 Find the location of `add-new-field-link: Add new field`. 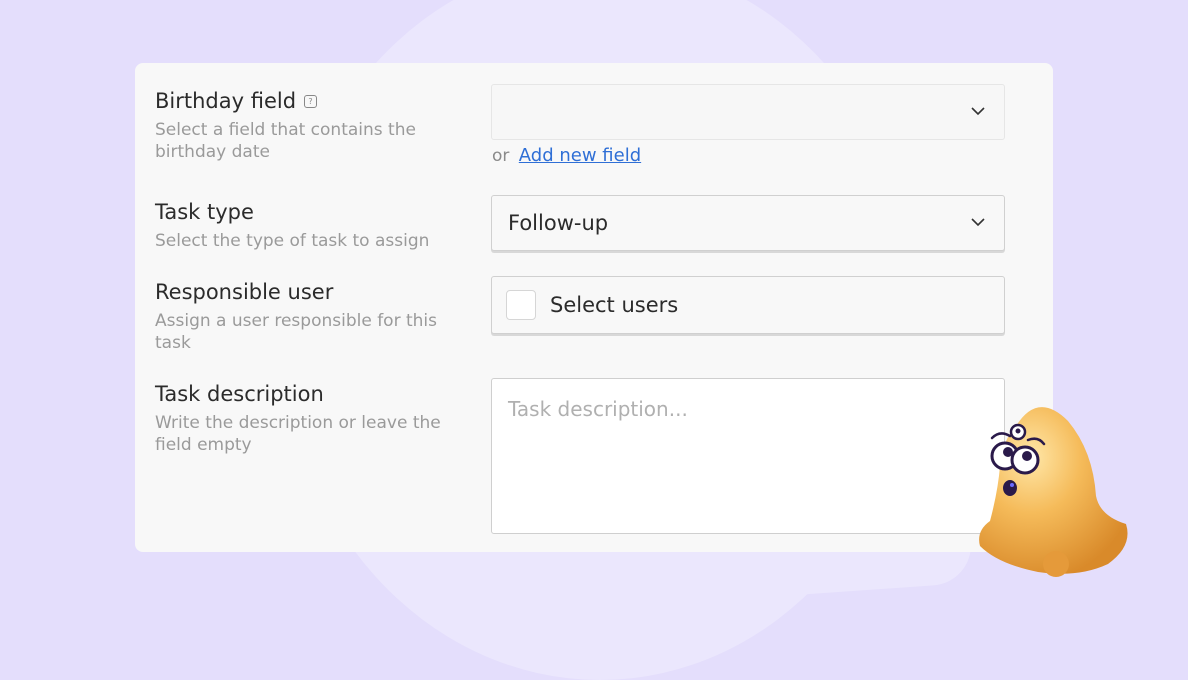

add-new-field-link: Add new field is located at coordinates (580, 155).